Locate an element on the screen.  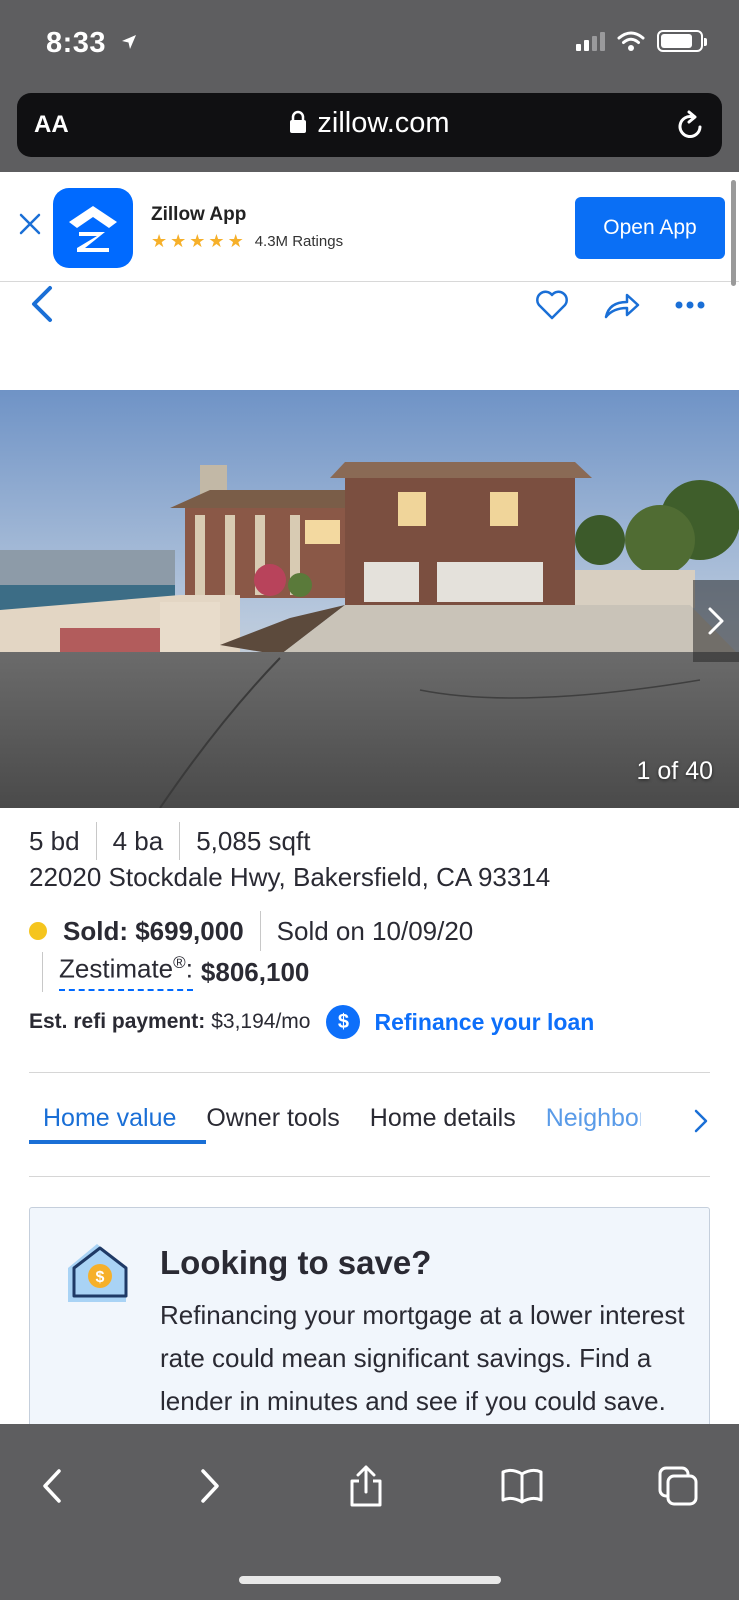
lock-icon is located at coordinates (298, 121).